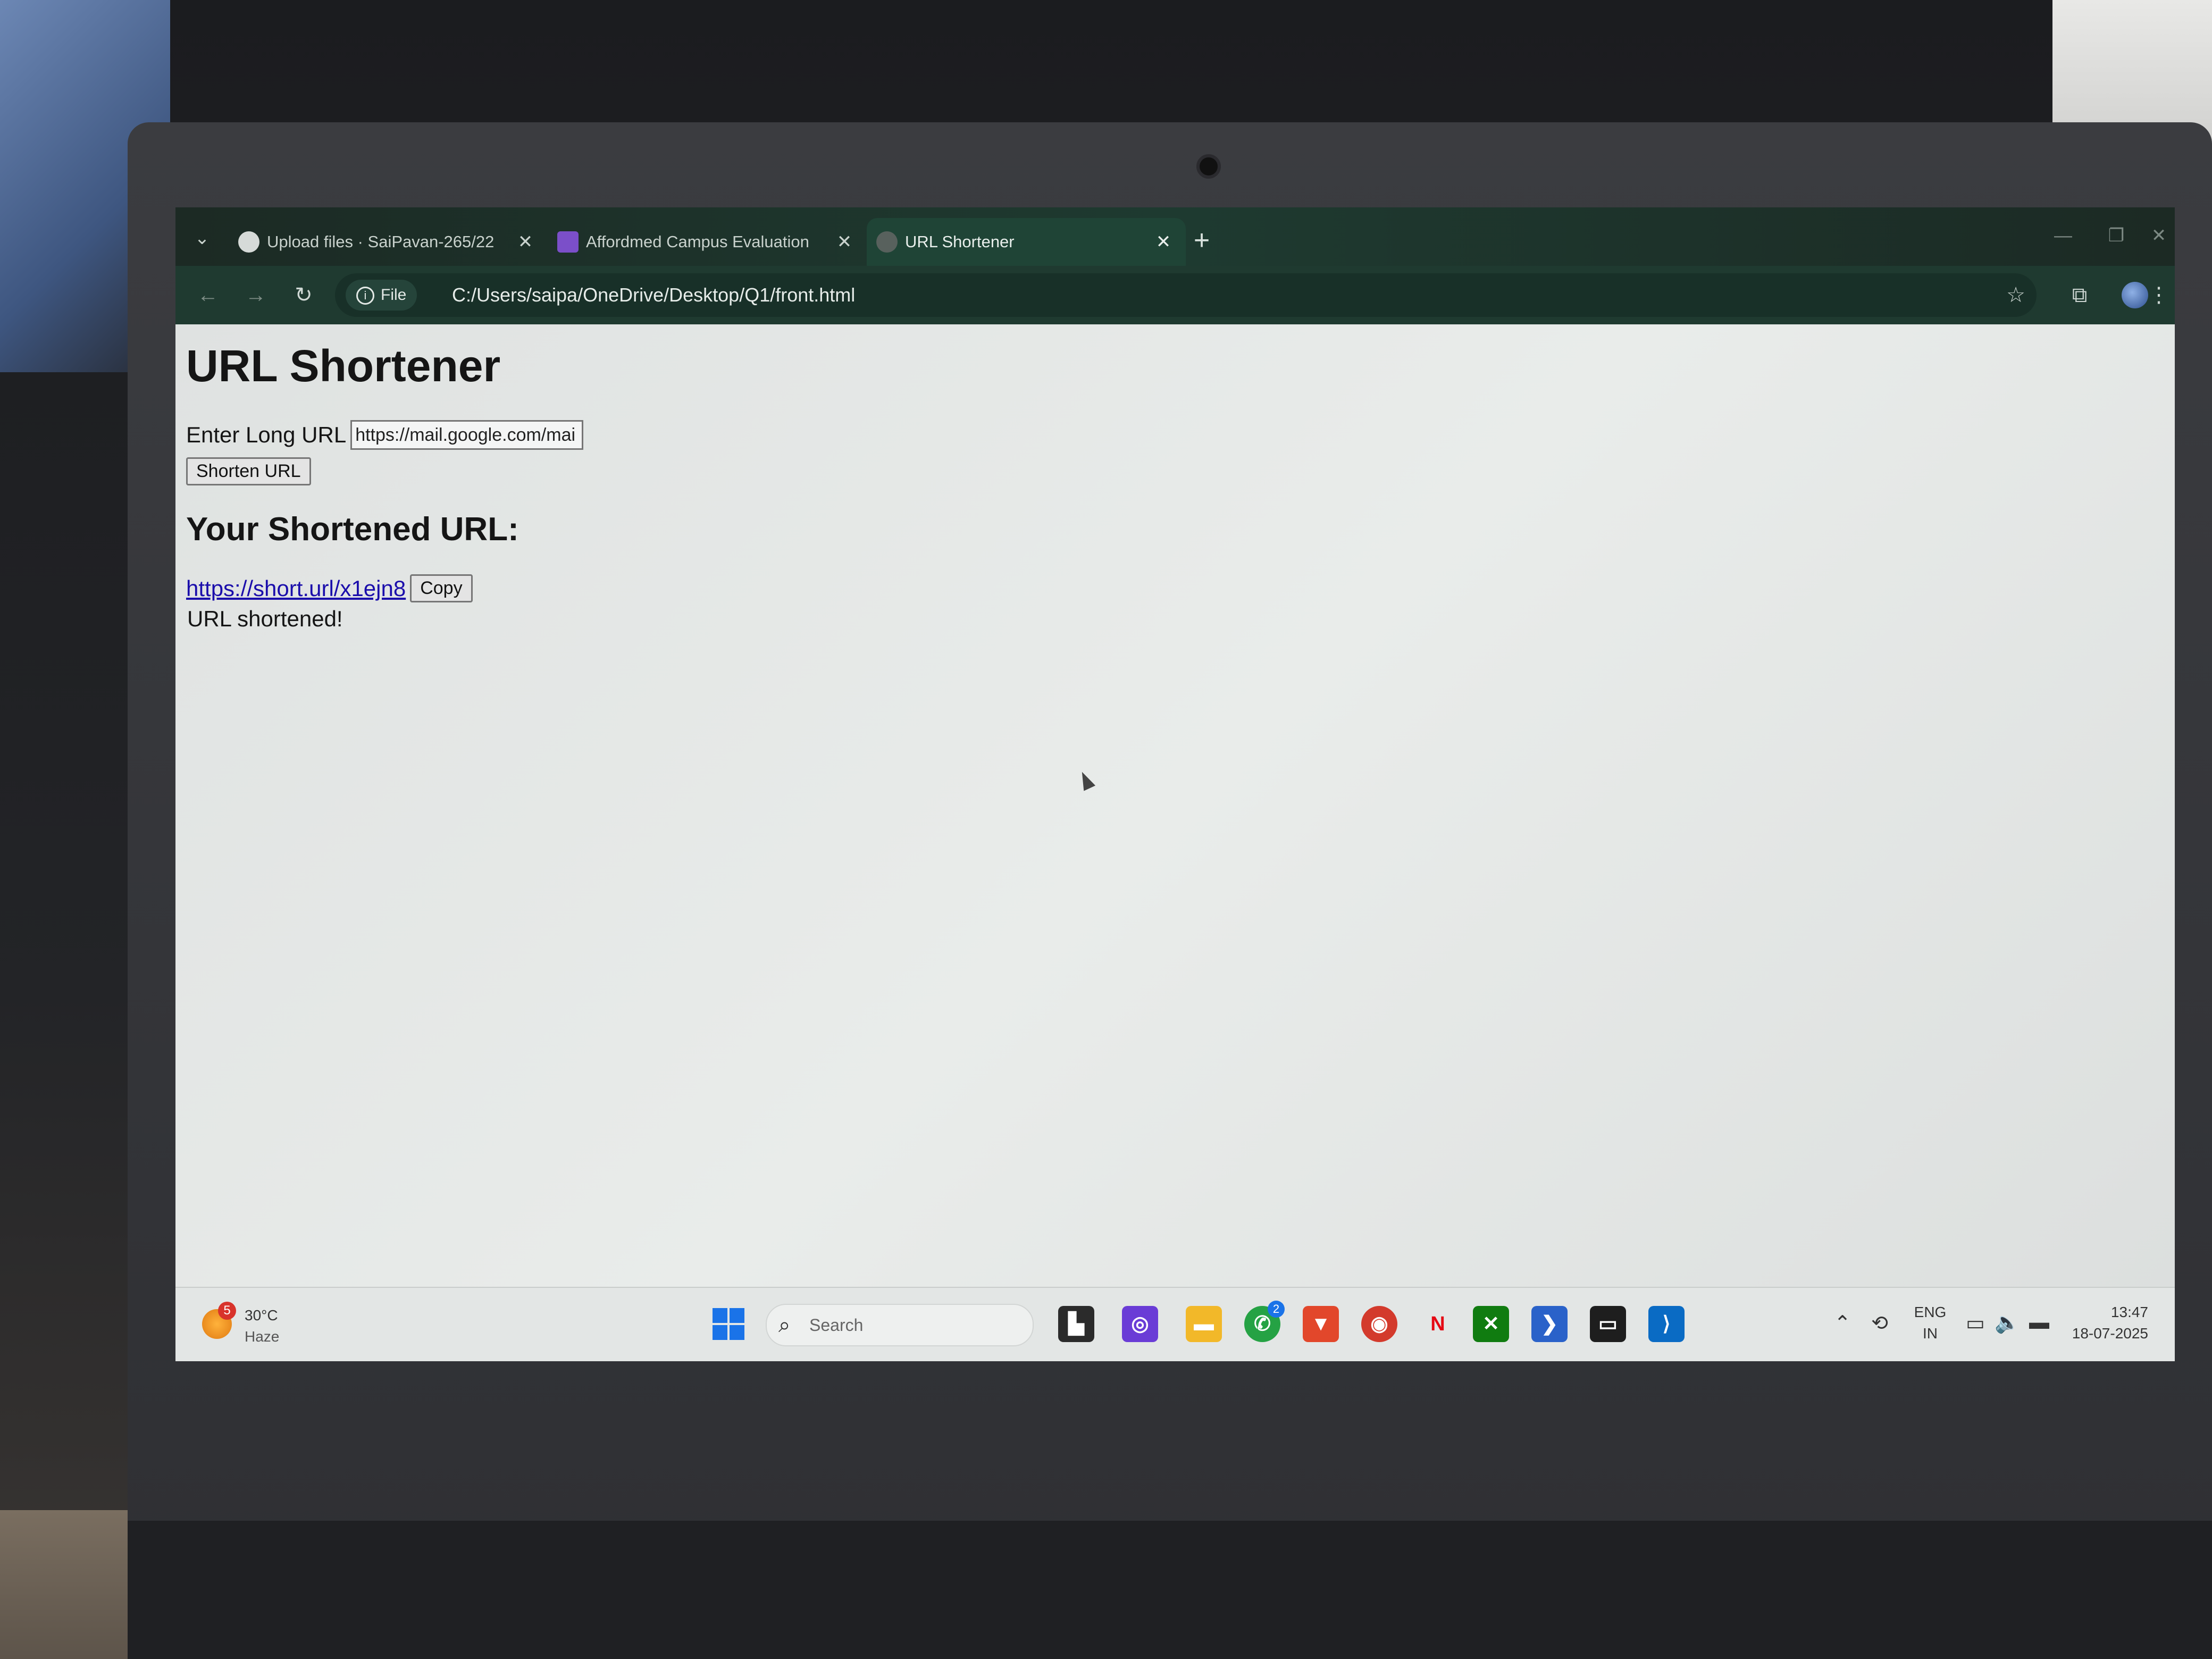  I want to click on weather-condition: Haze, so click(262, 1336).